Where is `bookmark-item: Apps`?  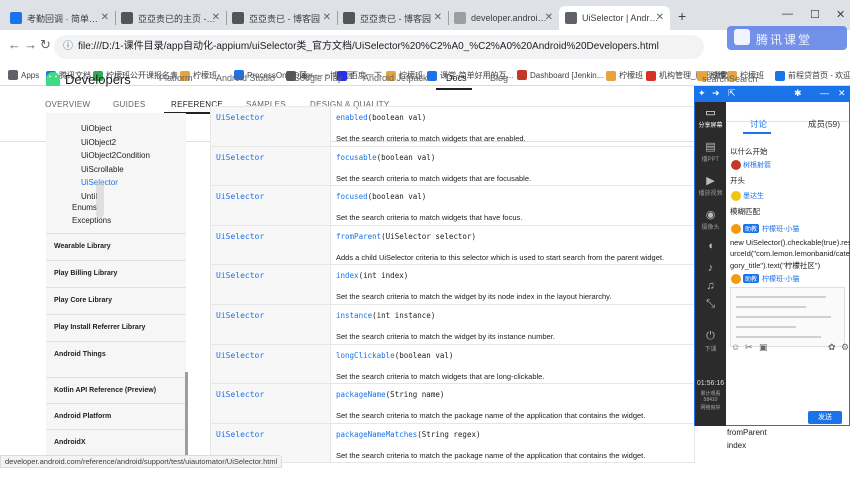
bookmark-item: Apps is located at coordinates (23, 75).